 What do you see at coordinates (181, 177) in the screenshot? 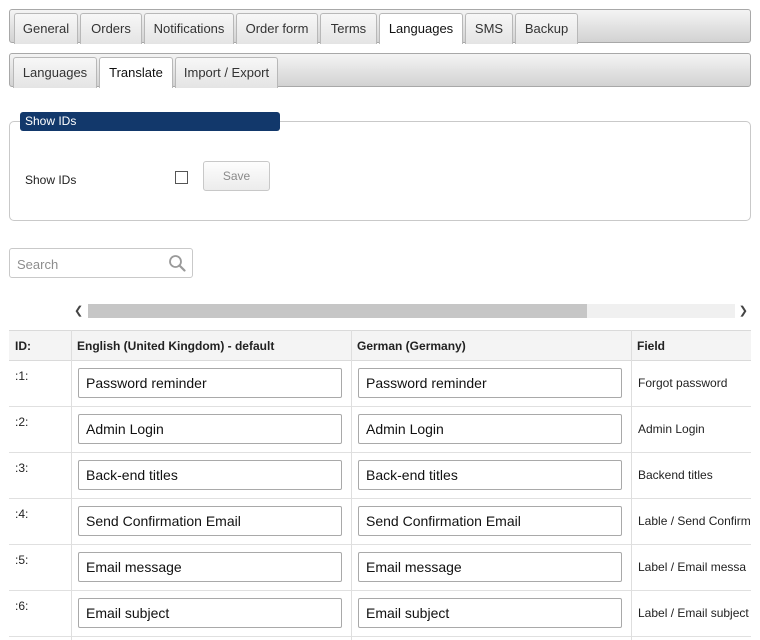
I see `show-ids-checkbox` at bounding box center [181, 177].